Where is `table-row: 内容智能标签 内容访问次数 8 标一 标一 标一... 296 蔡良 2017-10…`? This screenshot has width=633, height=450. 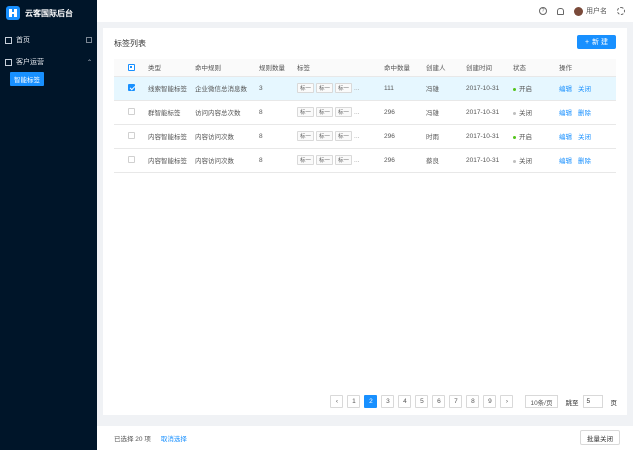 table-row: 内容智能标签 内容访问次数 8 标一 标一 标一... 296 蔡良 2017-10… is located at coordinates (365, 160).